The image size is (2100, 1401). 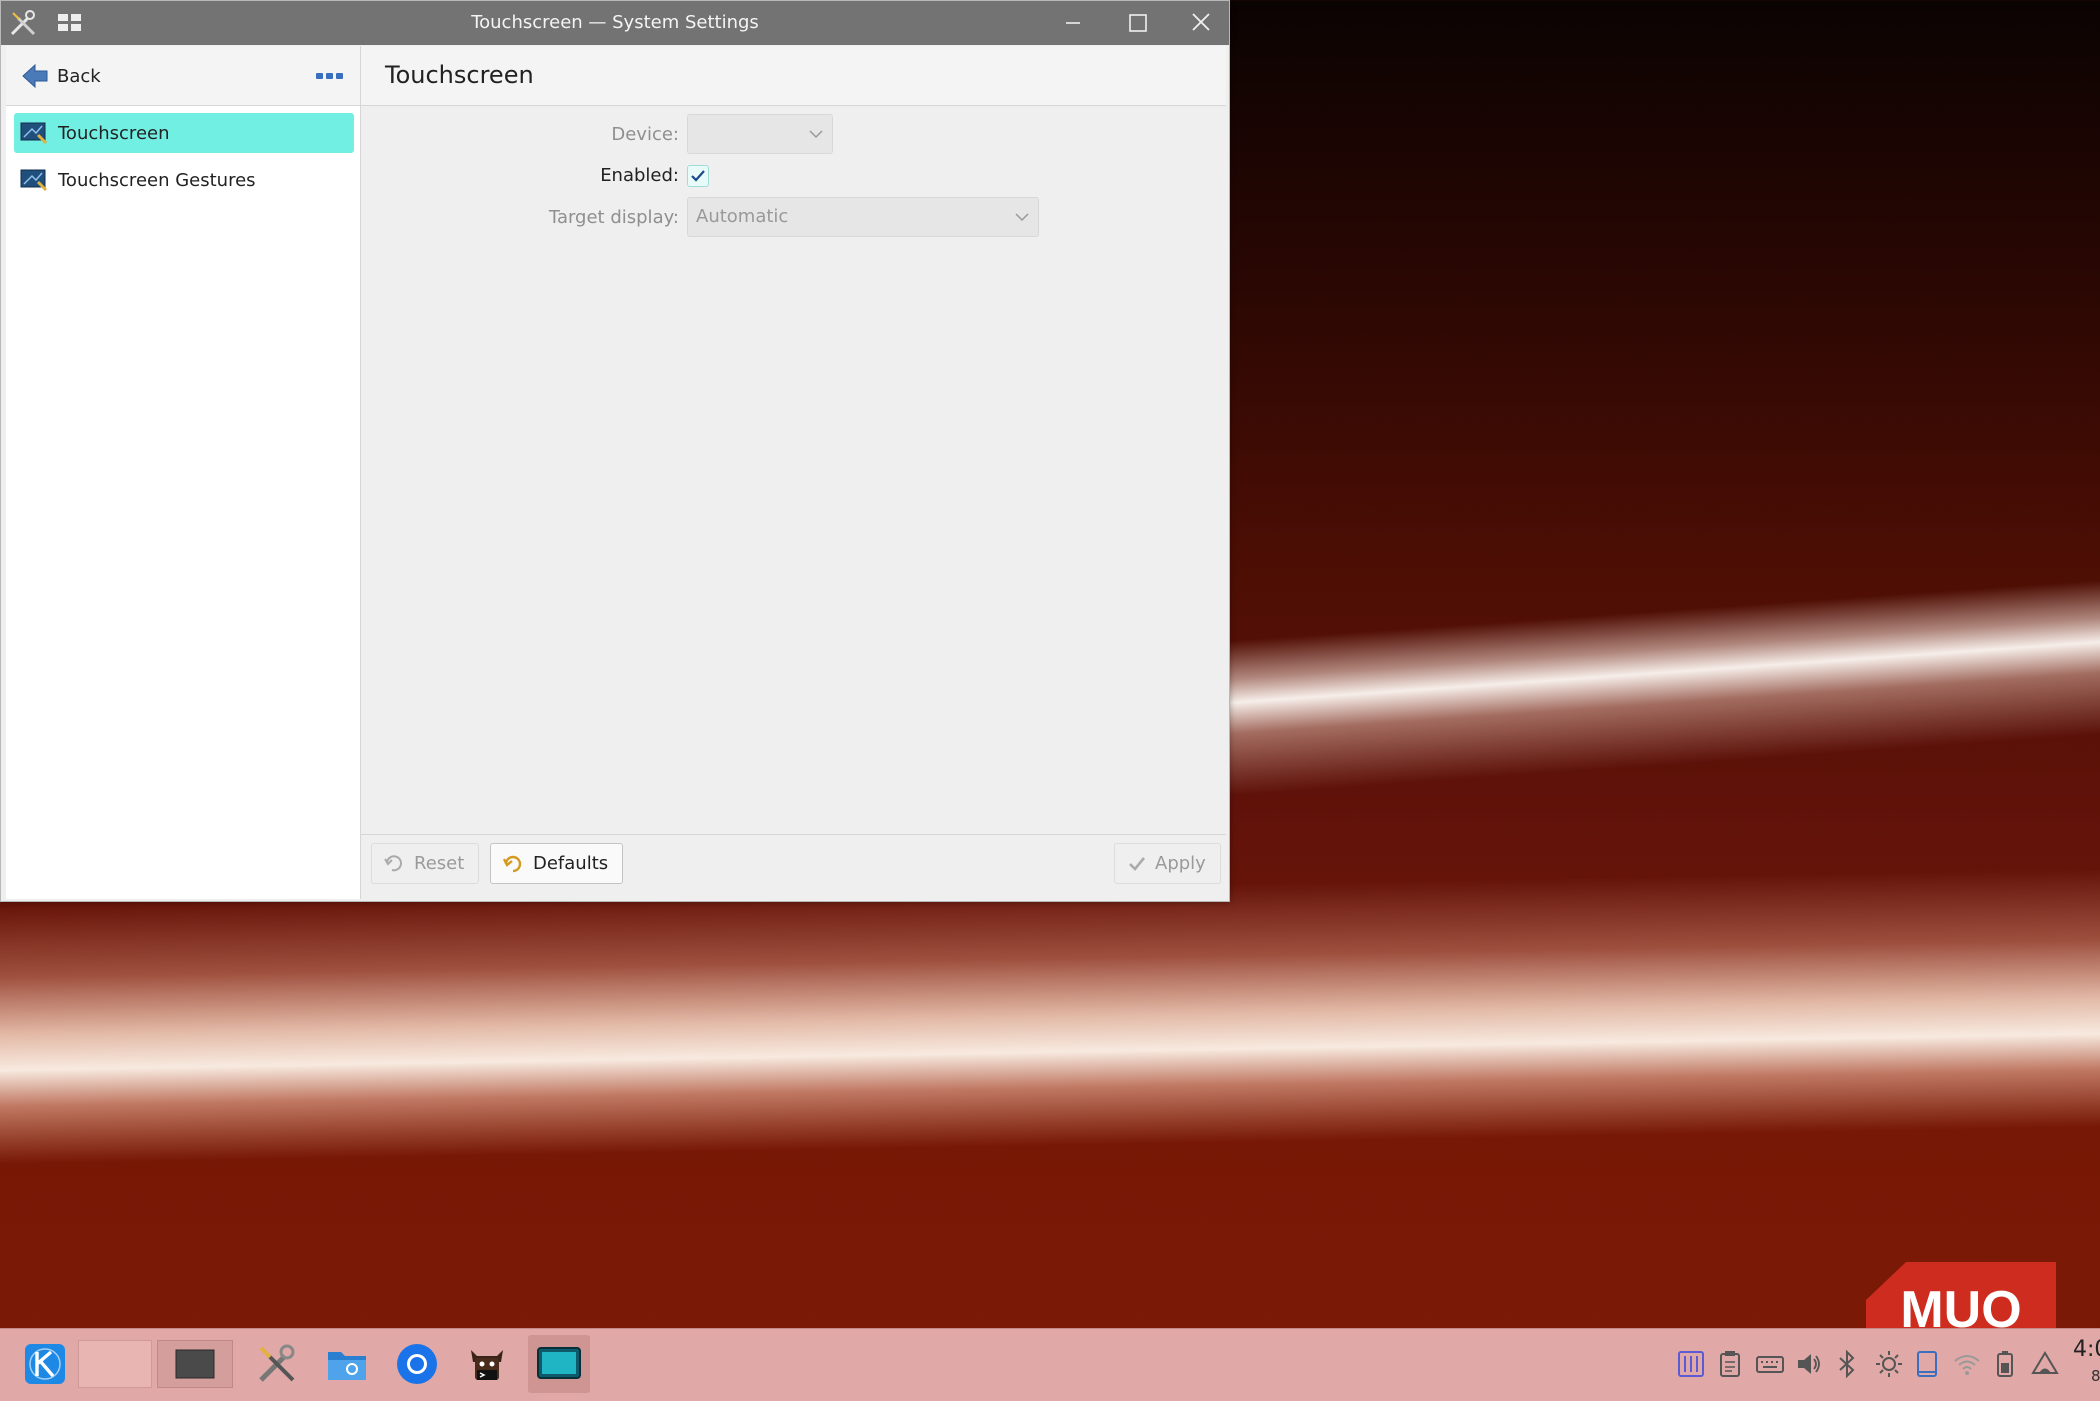 What do you see at coordinates (330, 76) in the screenshot?
I see `more-options-icon` at bounding box center [330, 76].